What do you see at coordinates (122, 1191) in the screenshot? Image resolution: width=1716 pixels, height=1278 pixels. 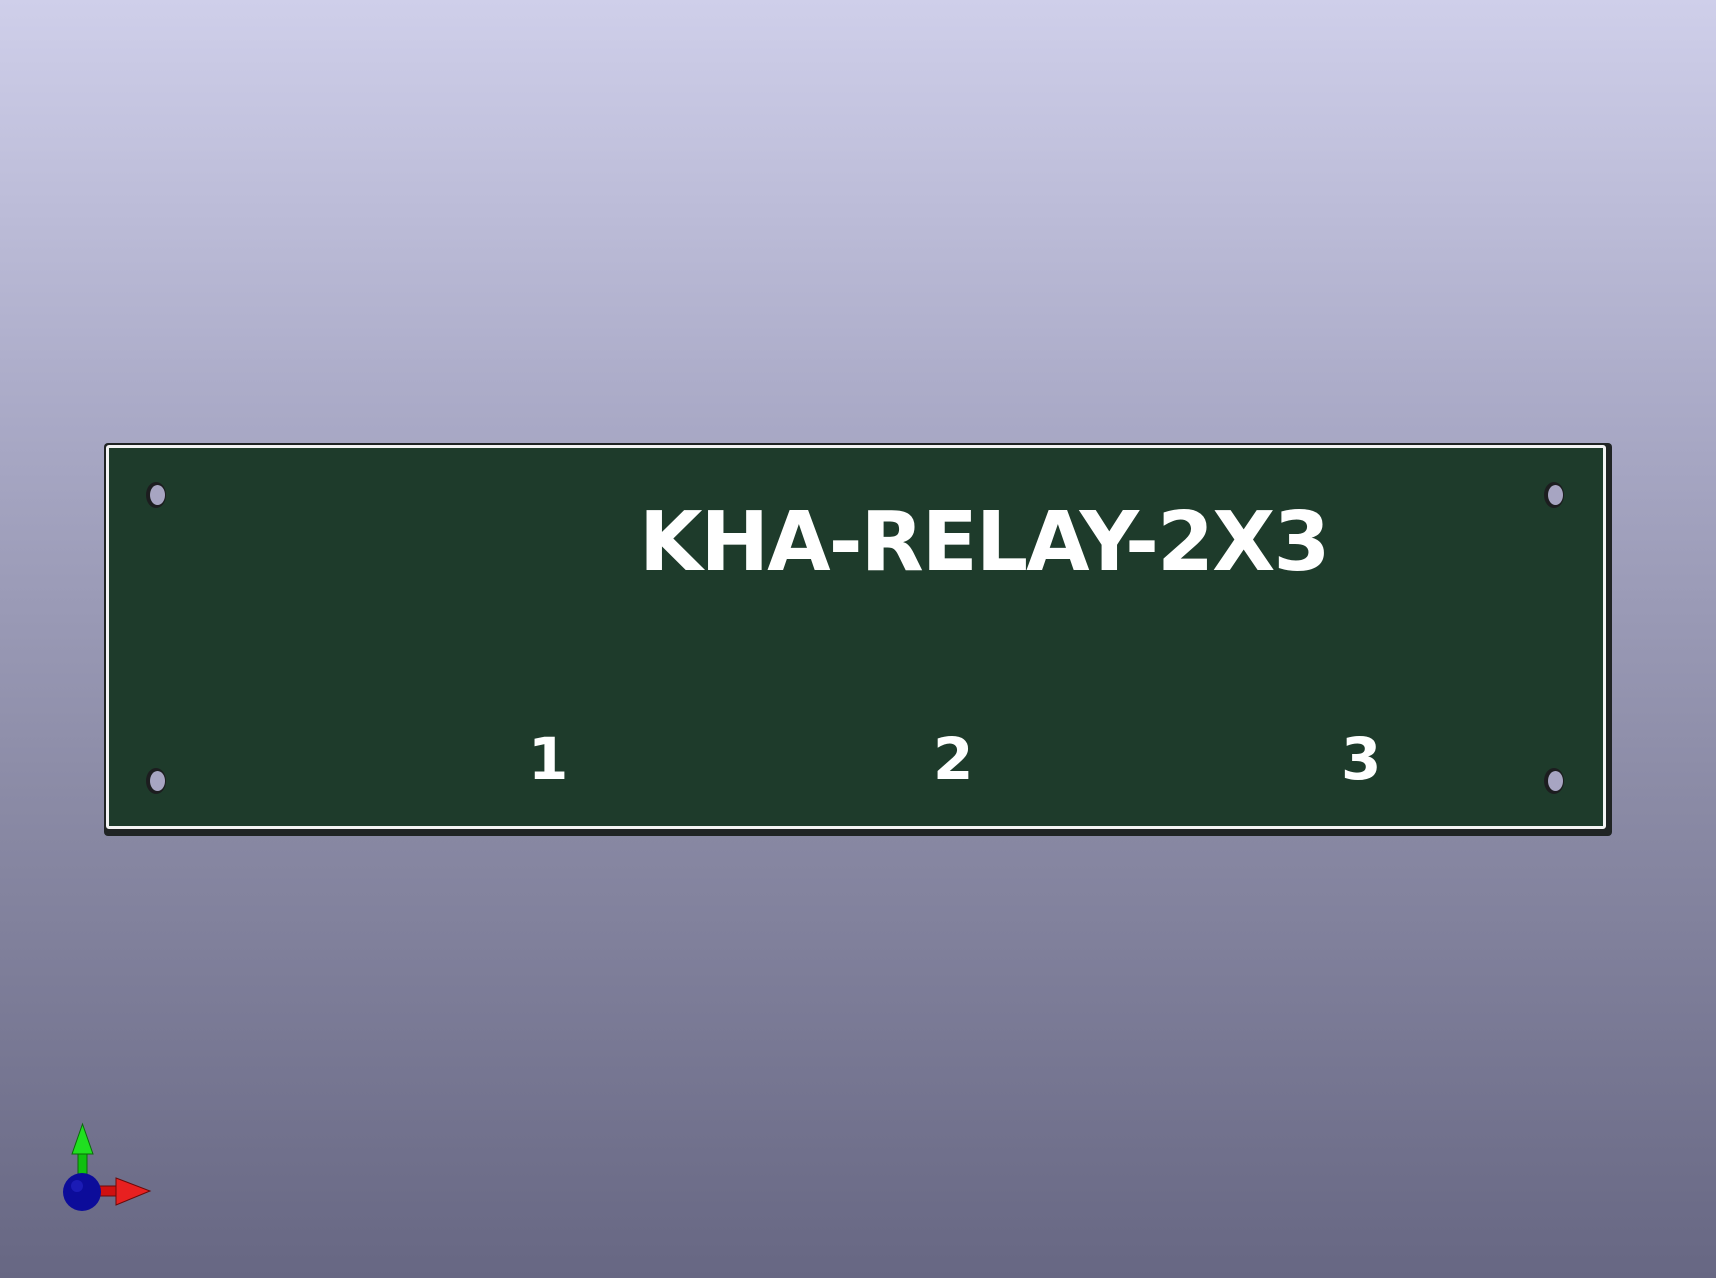 I see `x-axis-arrow` at bounding box center [122, 1191].